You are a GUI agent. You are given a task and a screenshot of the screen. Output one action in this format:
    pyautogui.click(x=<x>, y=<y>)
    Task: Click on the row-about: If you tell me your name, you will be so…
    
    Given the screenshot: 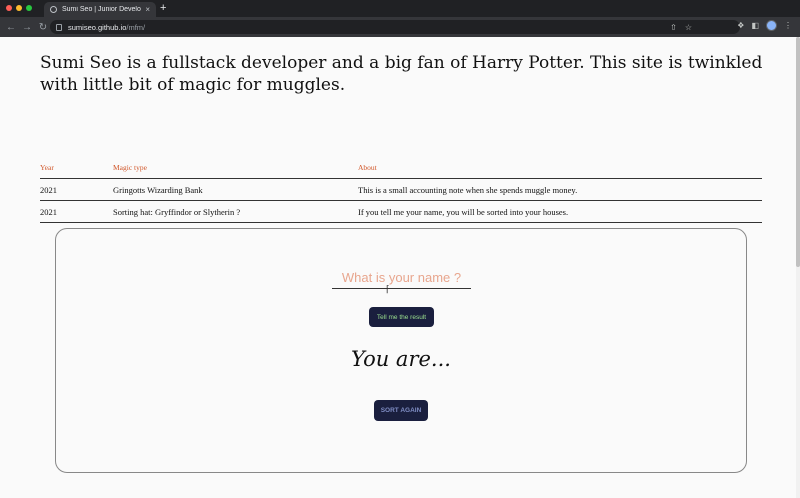 What is the action you would take?
    pyautogui.click(x=463, y=211)
    